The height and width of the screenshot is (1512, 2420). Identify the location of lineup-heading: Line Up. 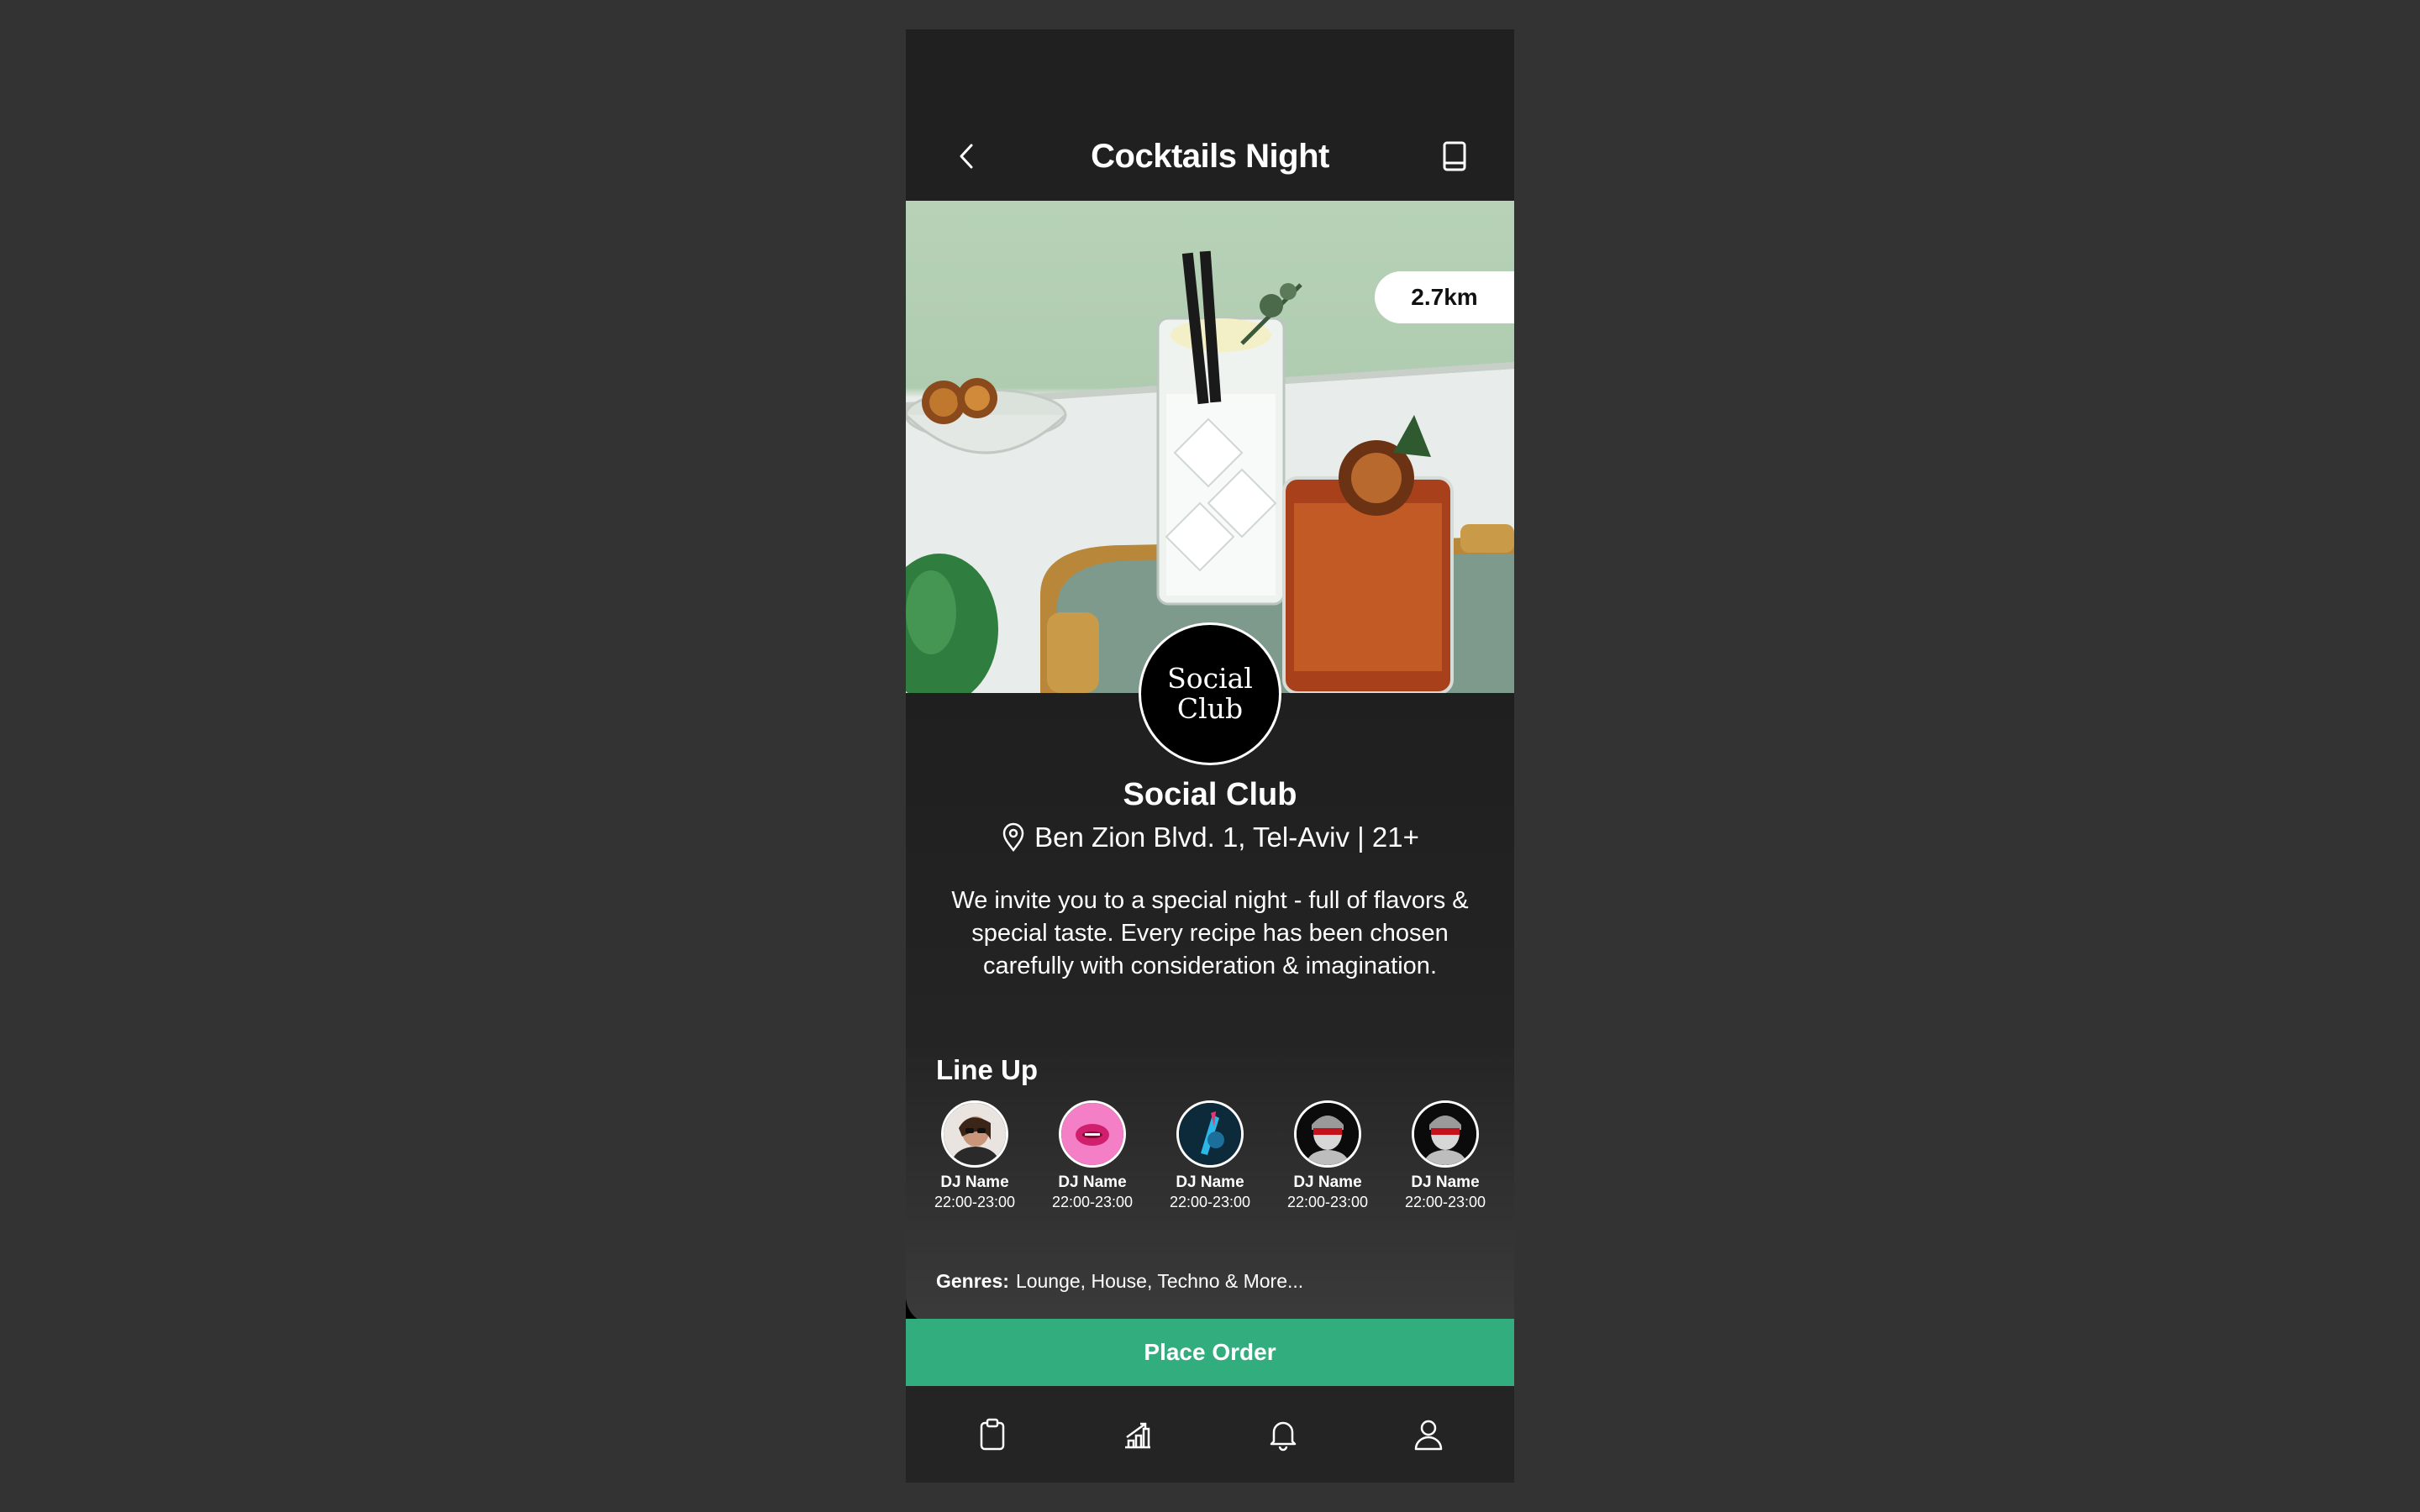
(987, 1069).